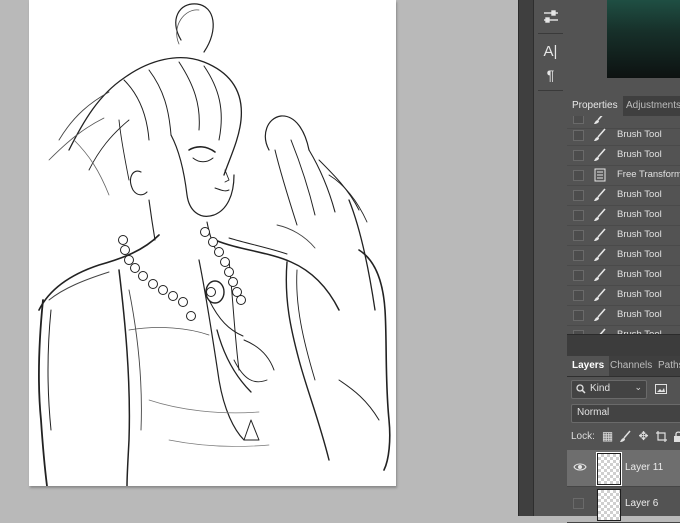 The height and width of the screenshot is (523, 680). I want to click on character-glyph: A|, so click(550, 51).